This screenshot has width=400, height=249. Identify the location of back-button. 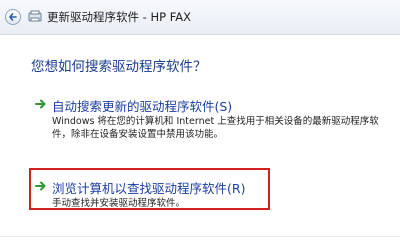
(13, 17).